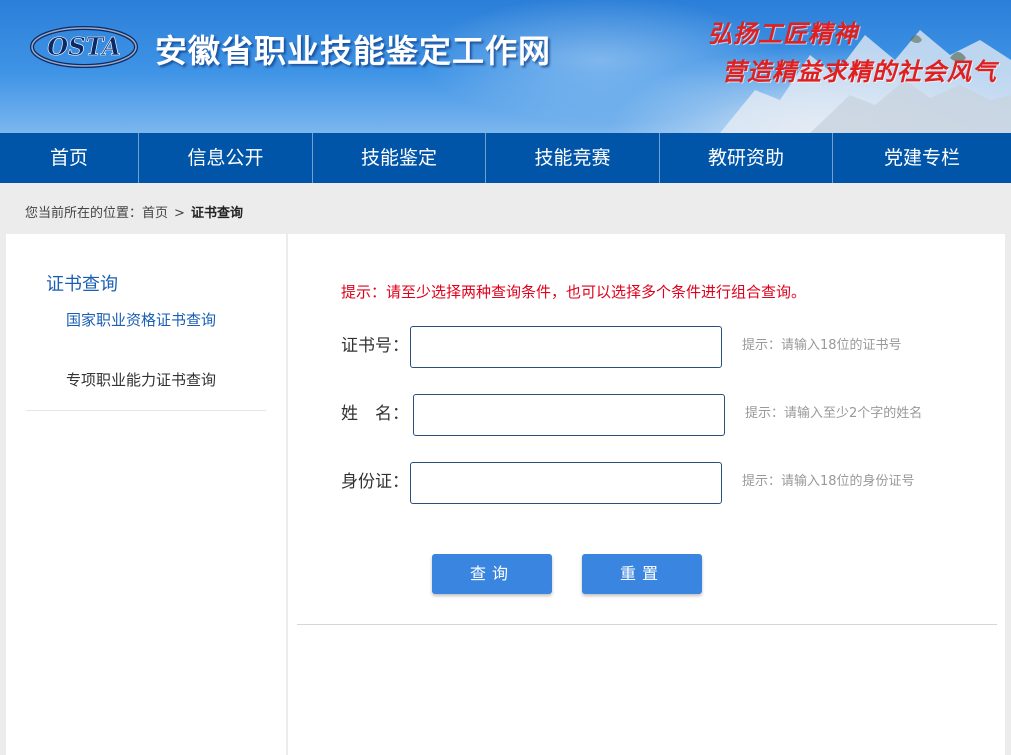 The height and width of the screenshot is (755, 1011). What do you see at coordinates (746, 158) in the screenshot?
I see `nav-item-research: 教研资助` at bounding box center [746, 158].